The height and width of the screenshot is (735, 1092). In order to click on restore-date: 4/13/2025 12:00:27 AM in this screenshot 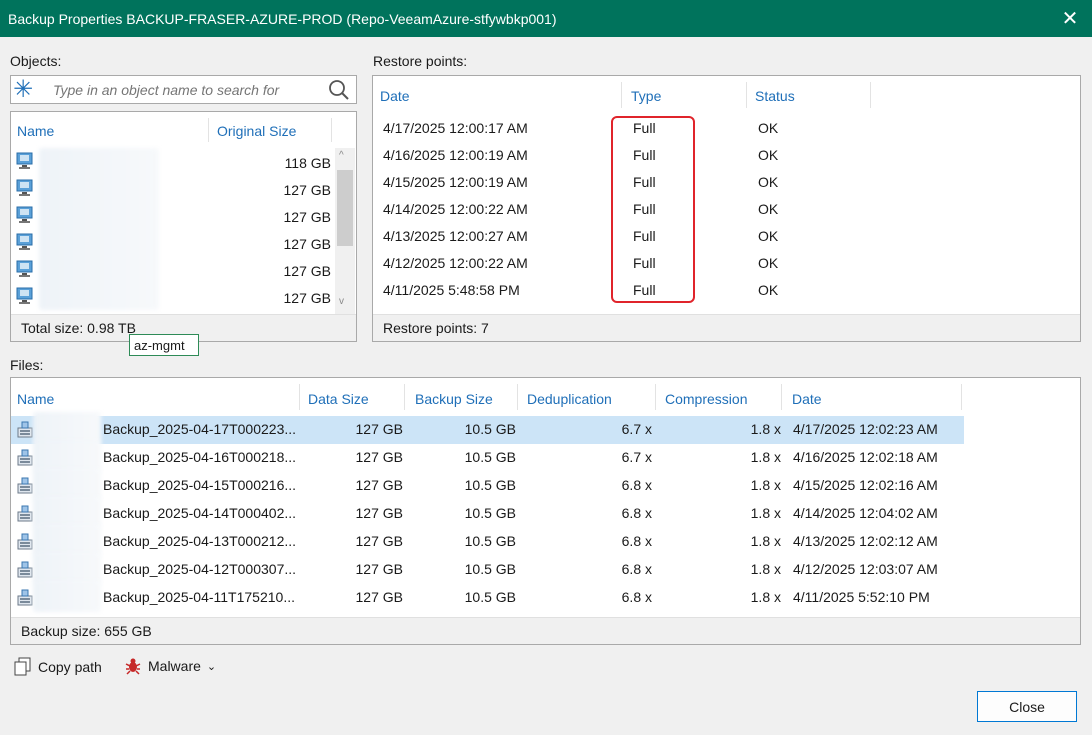, I will do `click(455, 236)`.